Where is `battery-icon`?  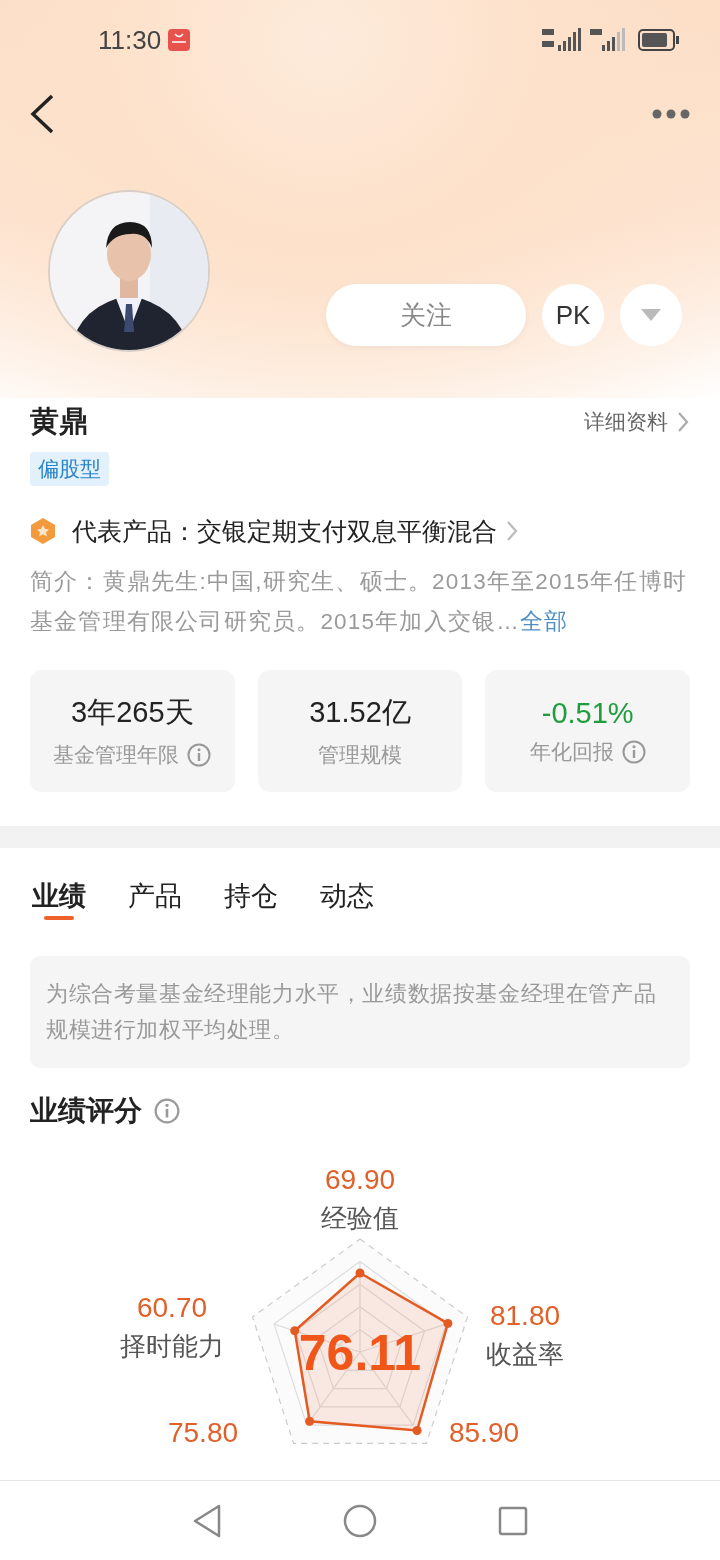
battery-icon is located at coordinates (659, 40).